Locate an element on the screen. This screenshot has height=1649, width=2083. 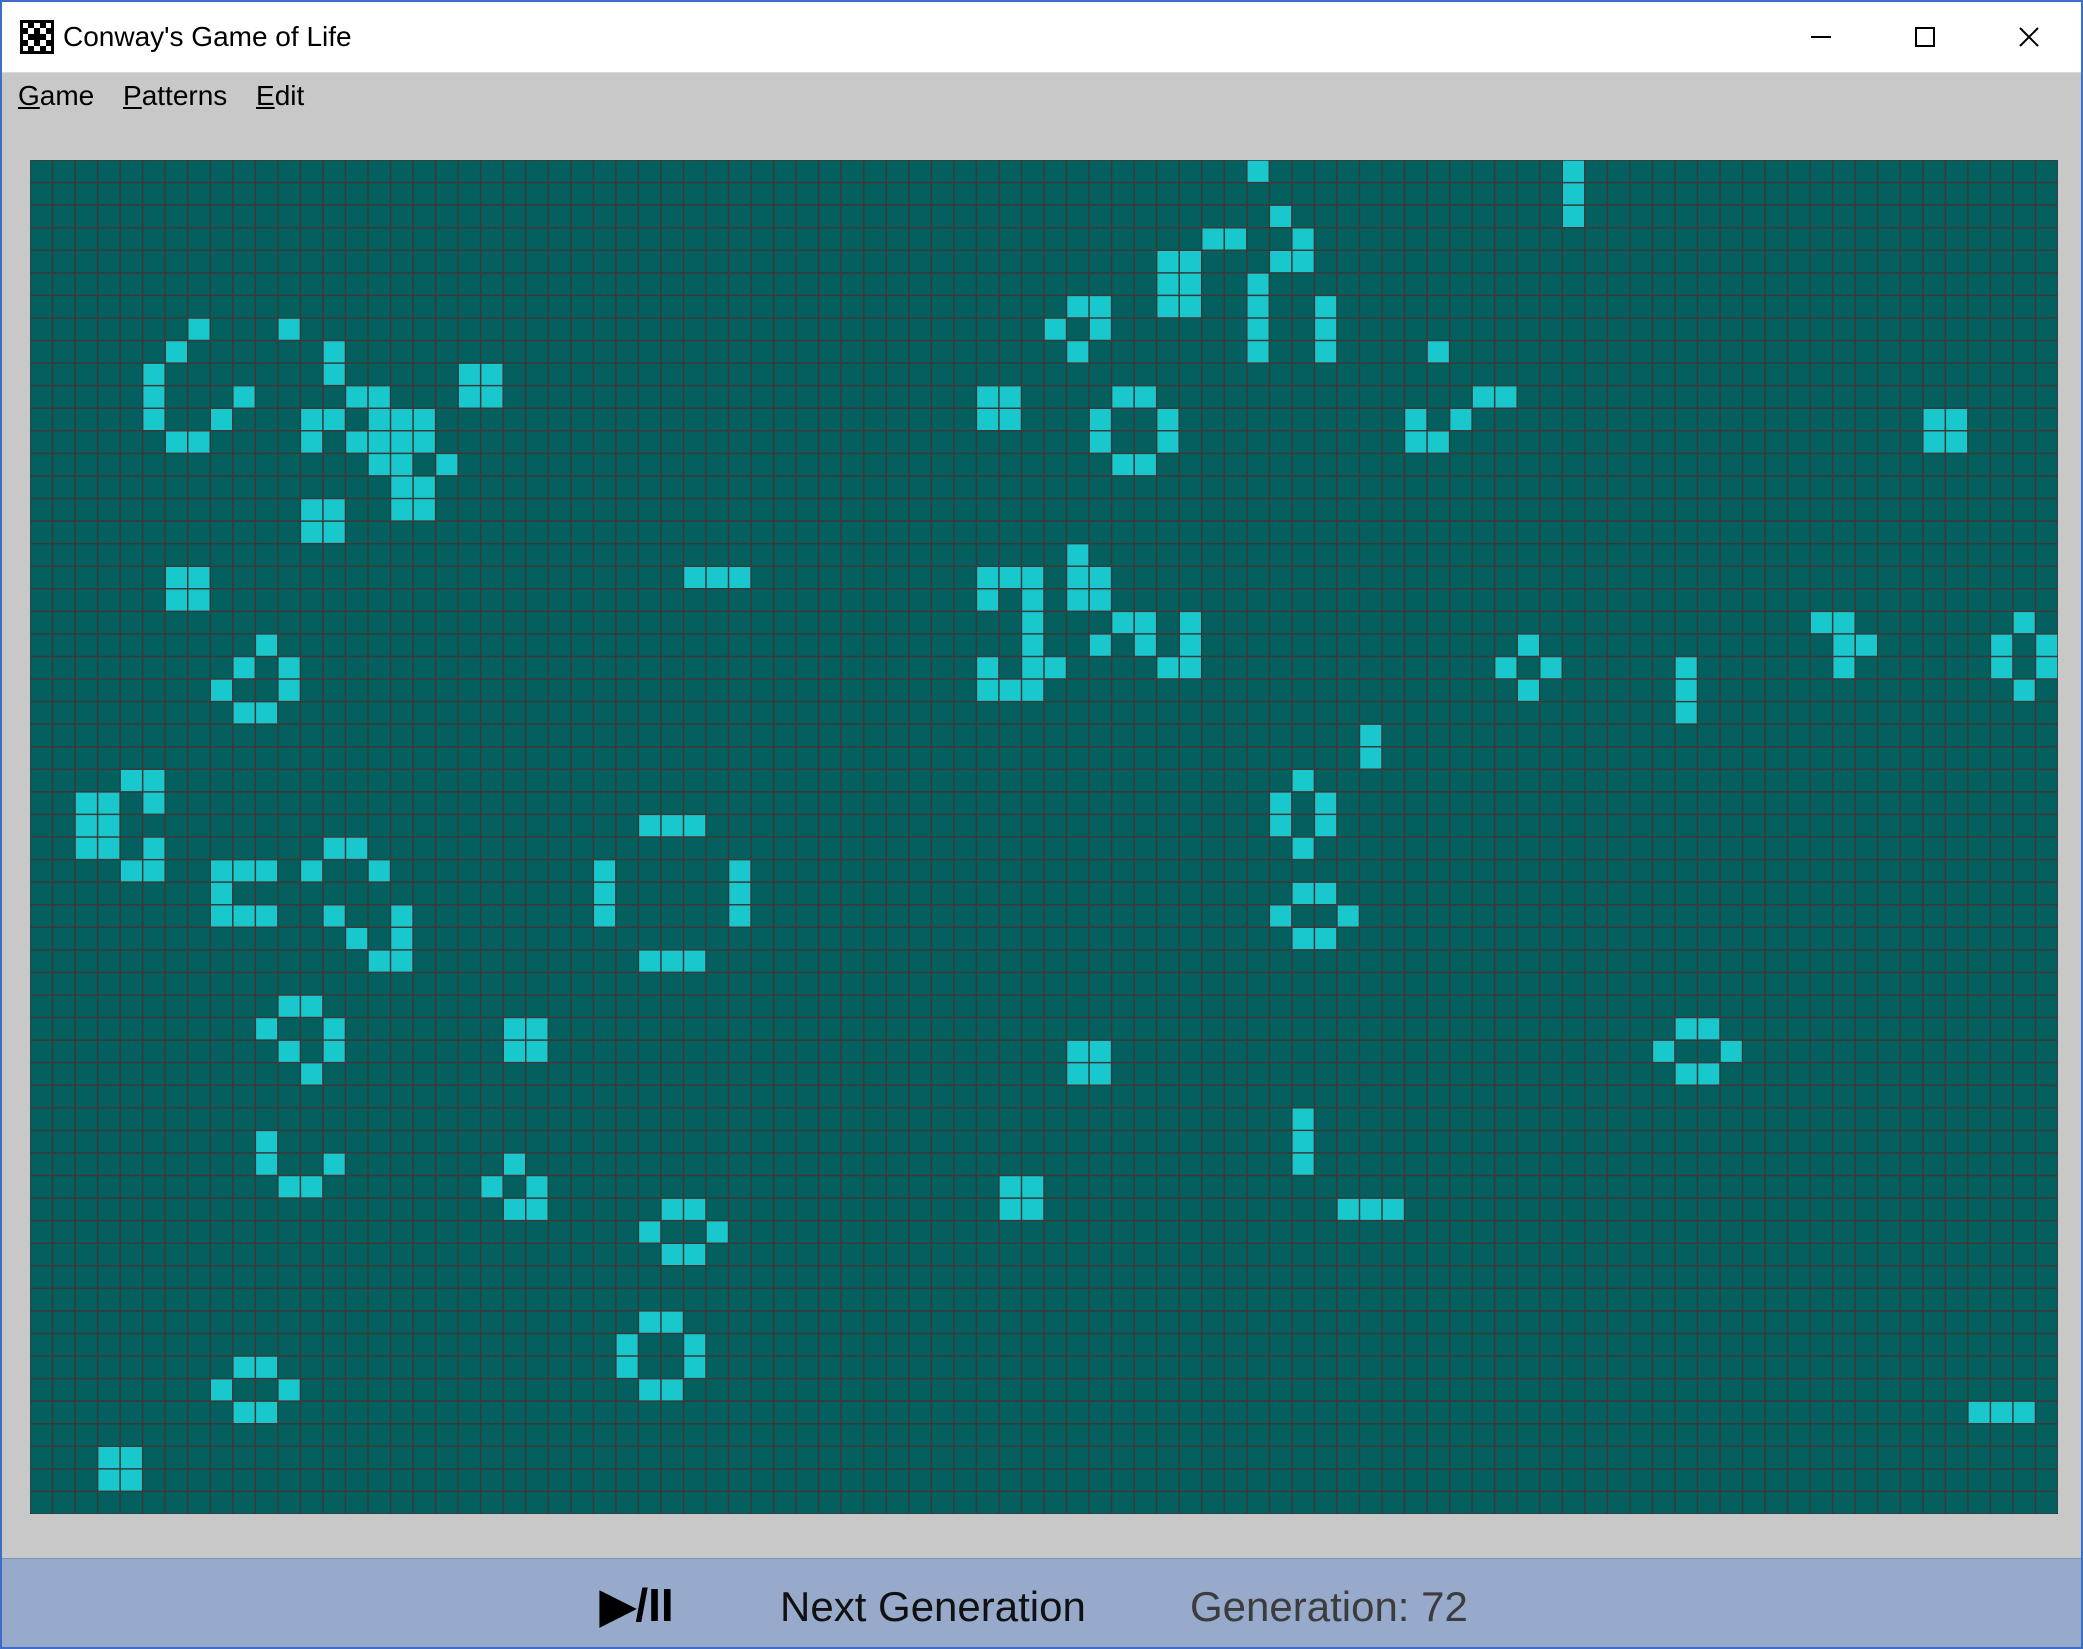
minimize-button is located at coordinates (1821, 37).